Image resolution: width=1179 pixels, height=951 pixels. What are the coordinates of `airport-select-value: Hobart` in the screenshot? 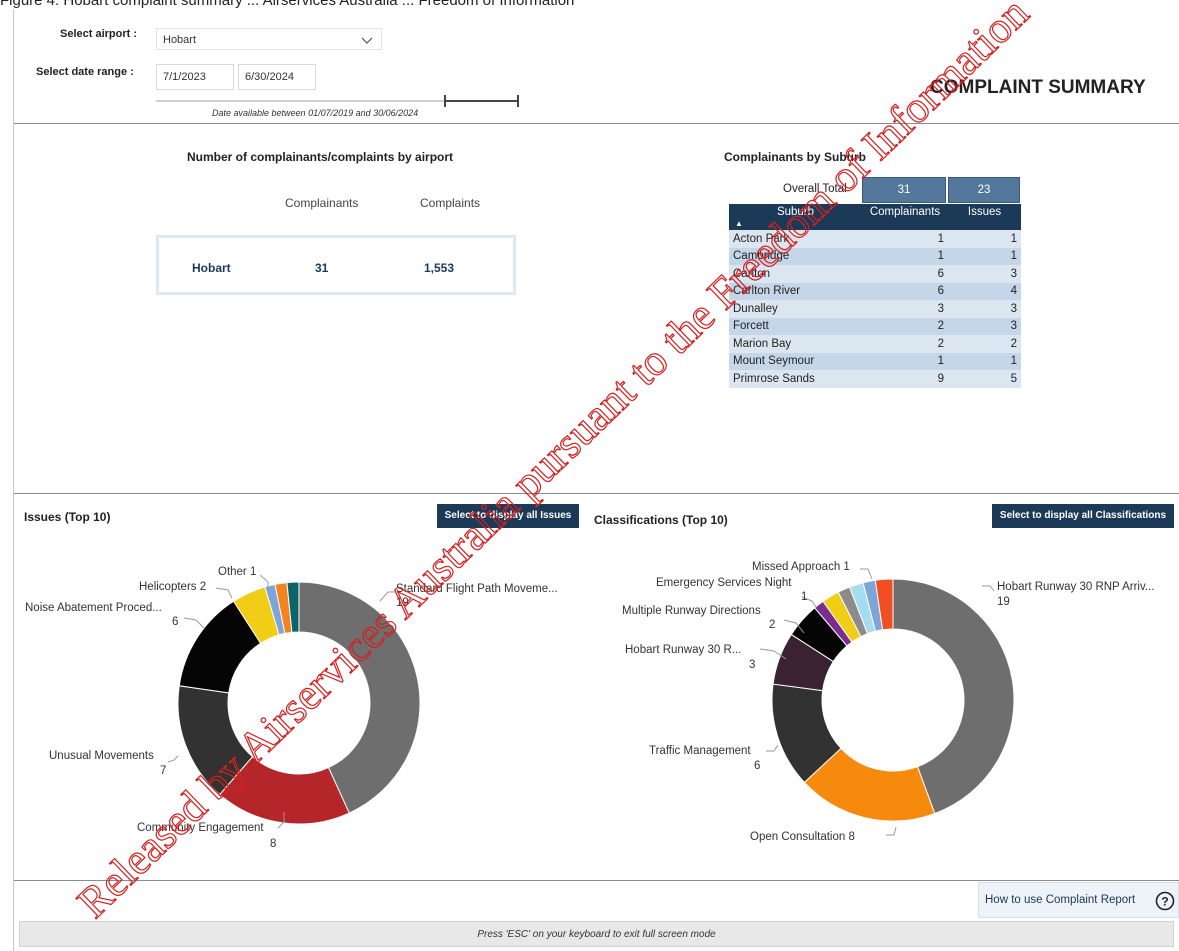 It's located at (180, 40).